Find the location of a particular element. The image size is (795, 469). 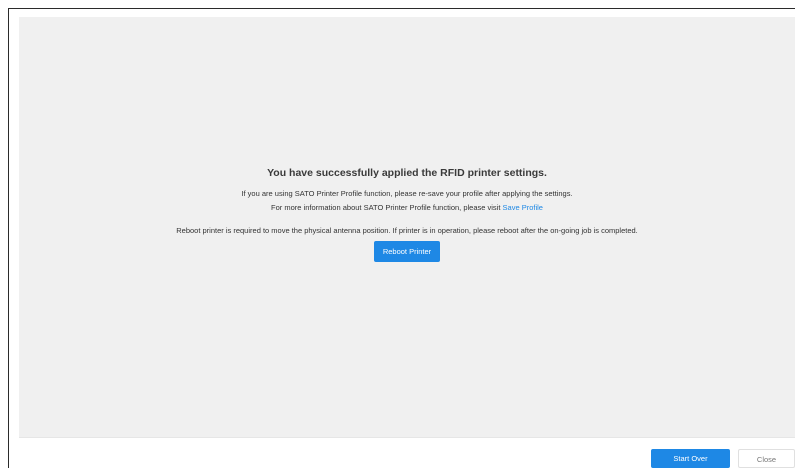

close-button: Close is located at coordinates (766, 458).